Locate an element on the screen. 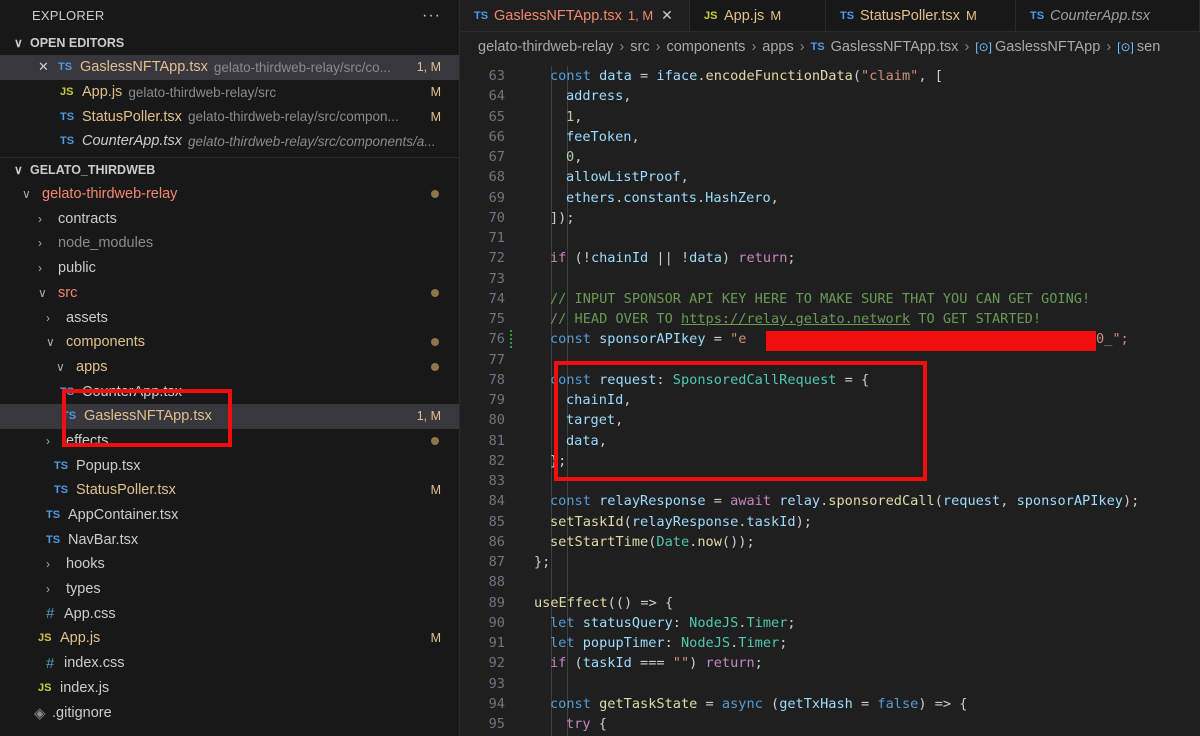  tree-item: ∨ components is located at coordinates (229, 342).